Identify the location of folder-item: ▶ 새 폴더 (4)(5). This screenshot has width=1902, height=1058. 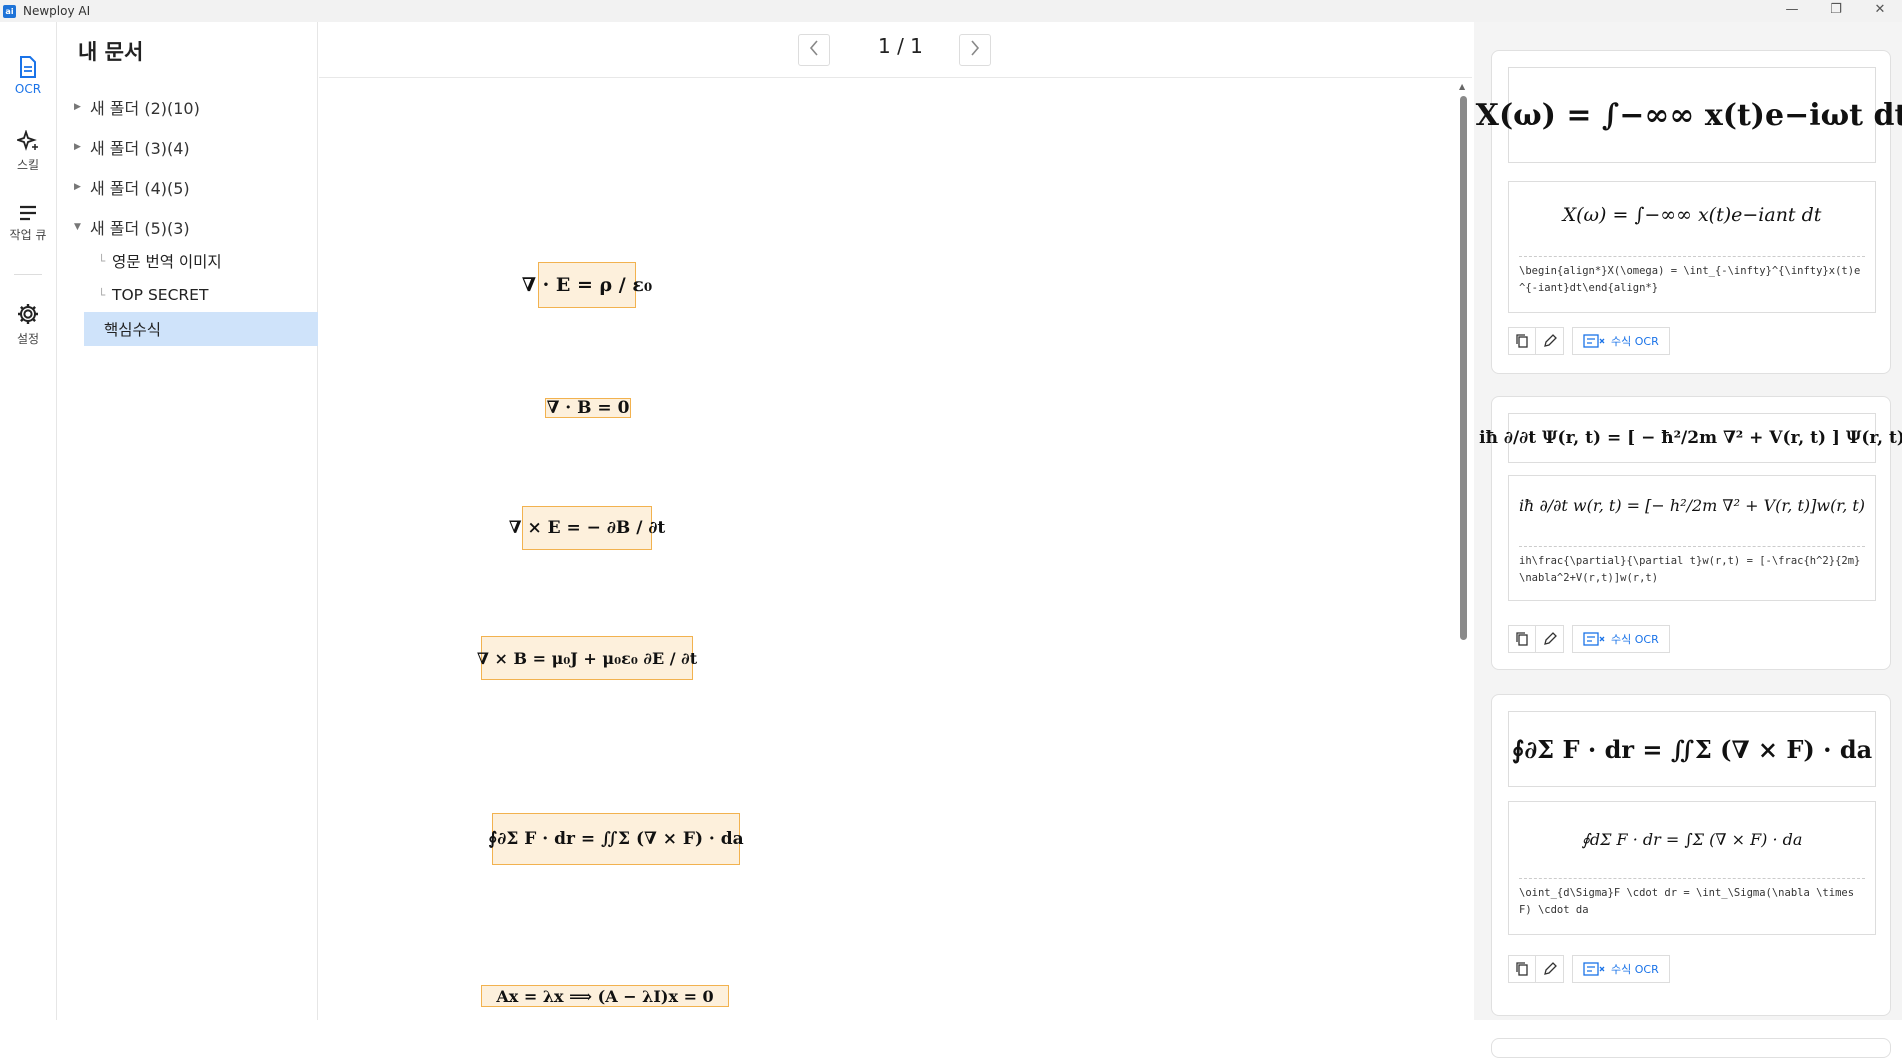
(132, 187).